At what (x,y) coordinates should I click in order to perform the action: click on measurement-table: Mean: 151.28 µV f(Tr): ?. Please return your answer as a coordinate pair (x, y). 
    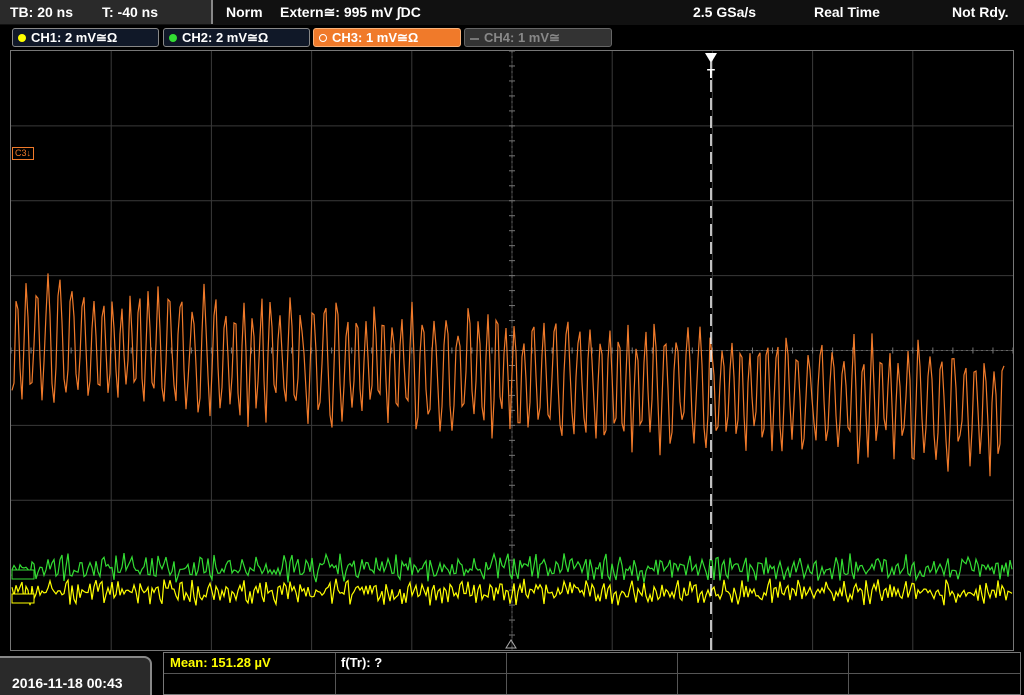
    Looking at the image, I should click on (592, 673).